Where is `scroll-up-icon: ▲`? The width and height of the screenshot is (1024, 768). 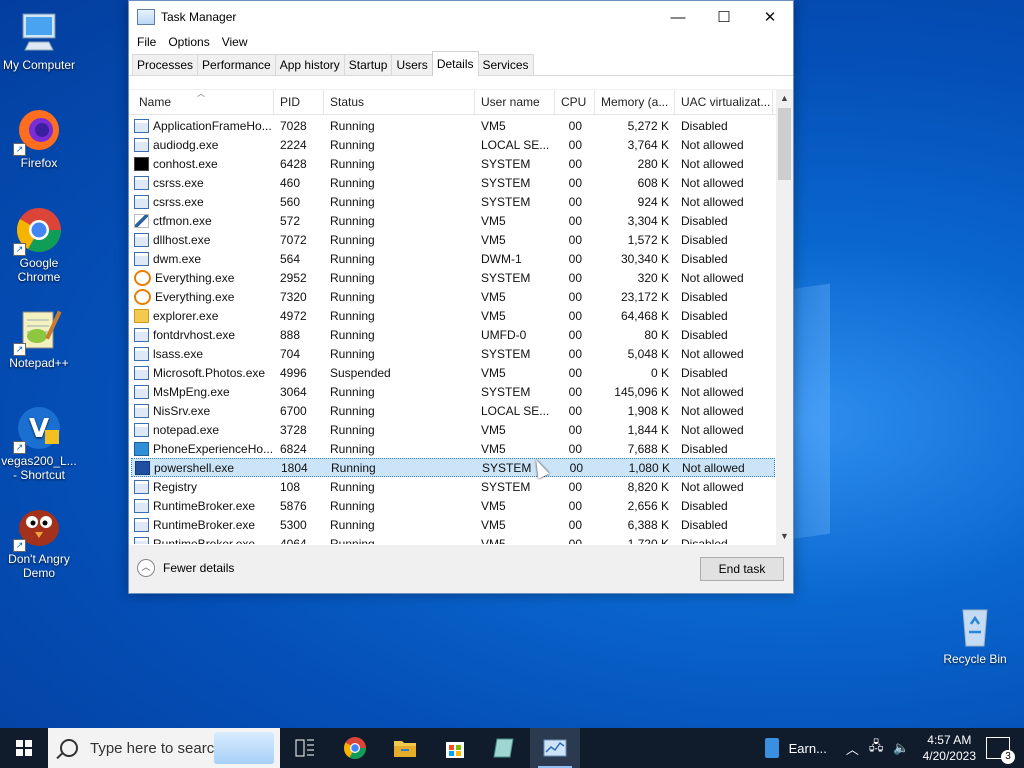
scroll-up-icon: ▲ is located at coordinates (784, 98).